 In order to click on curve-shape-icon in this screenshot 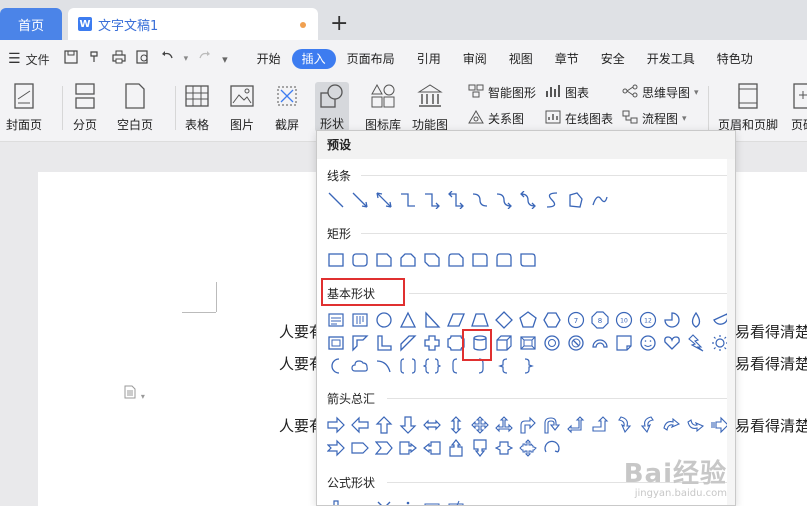, I will do `click(552, 200)`.